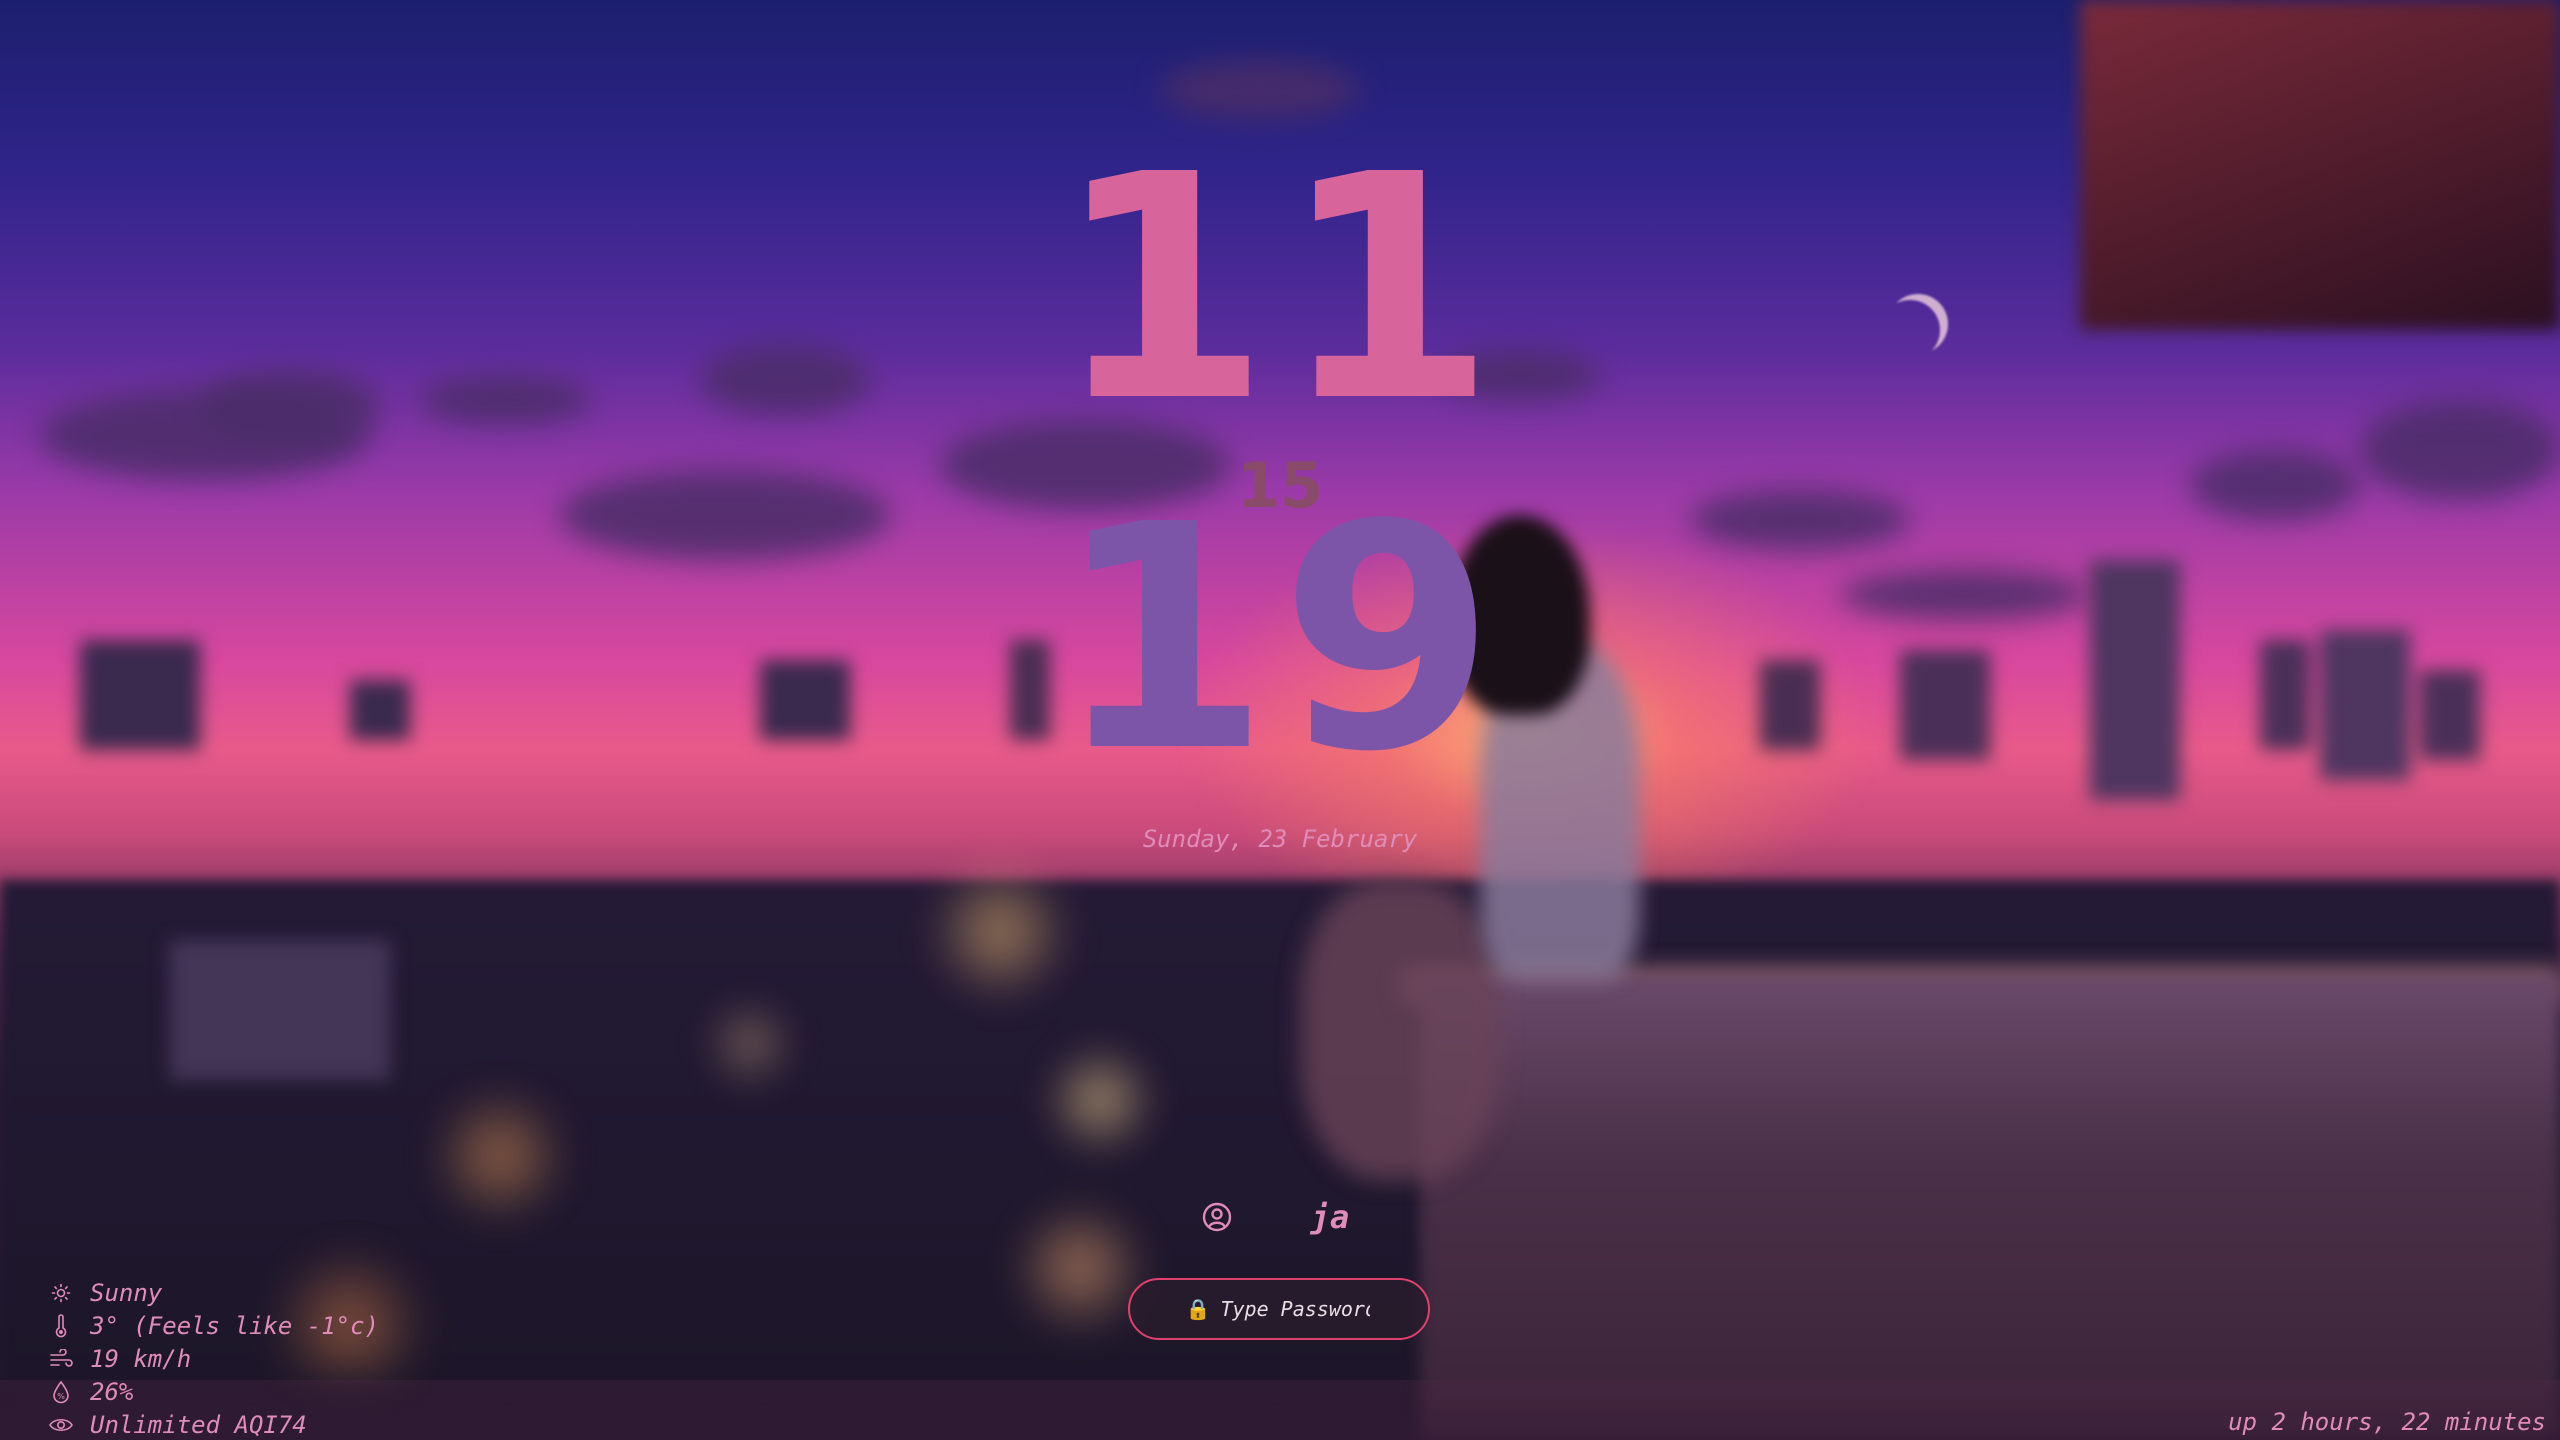 This screenshot has height=1440, width=2560. What do you see at coordinates (61, 1293) in the screenshot?
I see `sun-icon` at bounding box center [61, 1293].